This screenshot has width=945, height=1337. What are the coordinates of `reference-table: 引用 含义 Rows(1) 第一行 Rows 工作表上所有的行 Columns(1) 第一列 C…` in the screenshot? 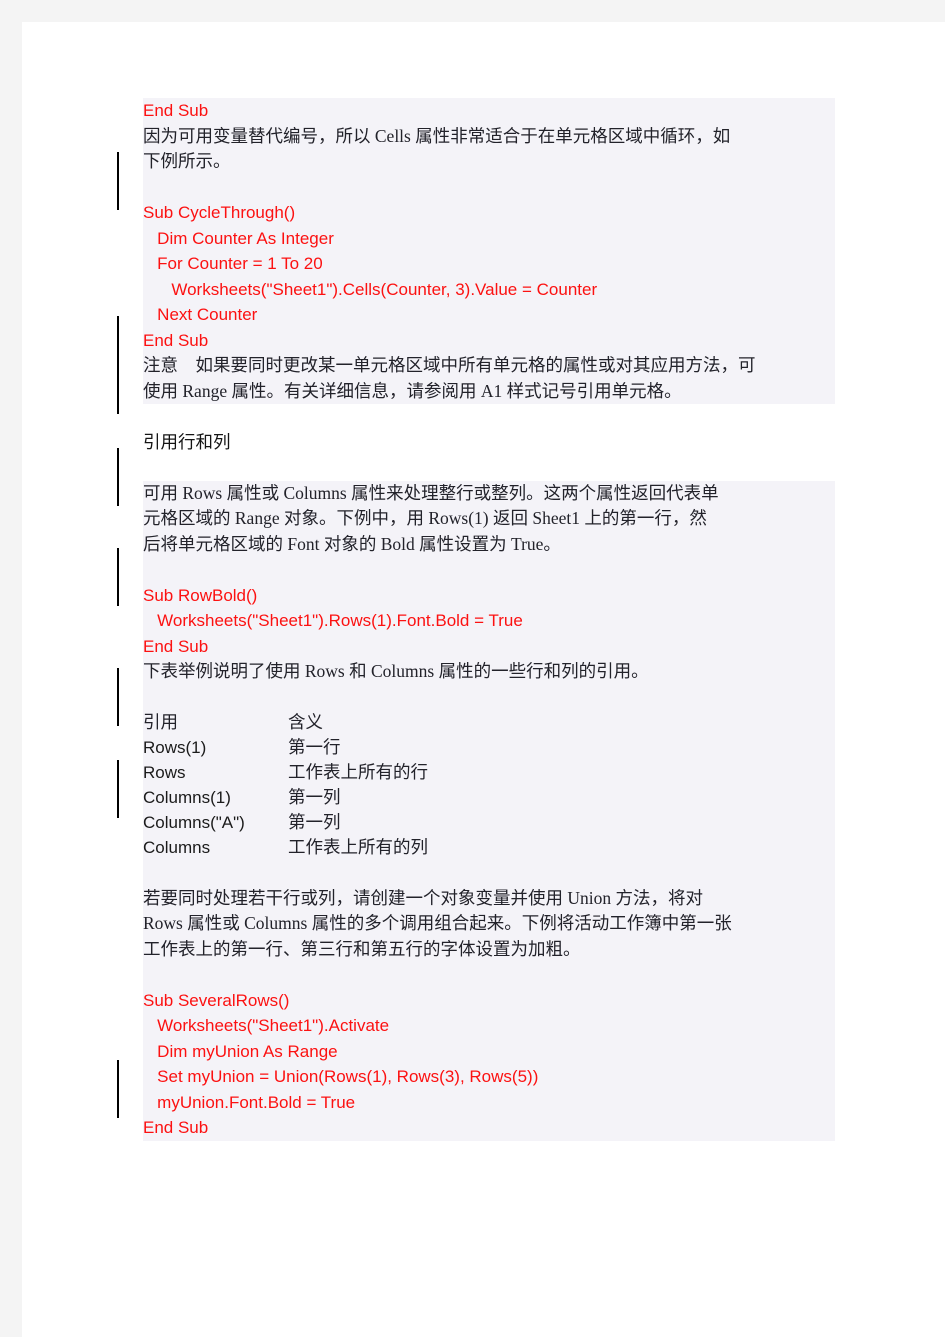 It's located at (489, 785).